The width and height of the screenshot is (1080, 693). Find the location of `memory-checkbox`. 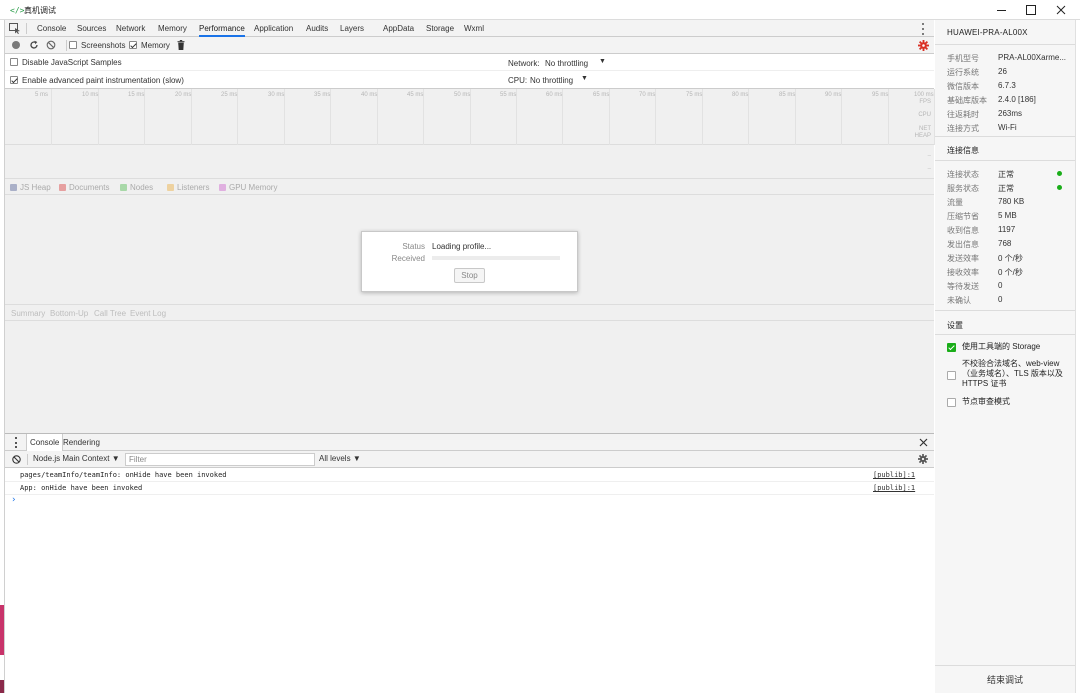

memory-checkbox is located at coordinates (133, 45).